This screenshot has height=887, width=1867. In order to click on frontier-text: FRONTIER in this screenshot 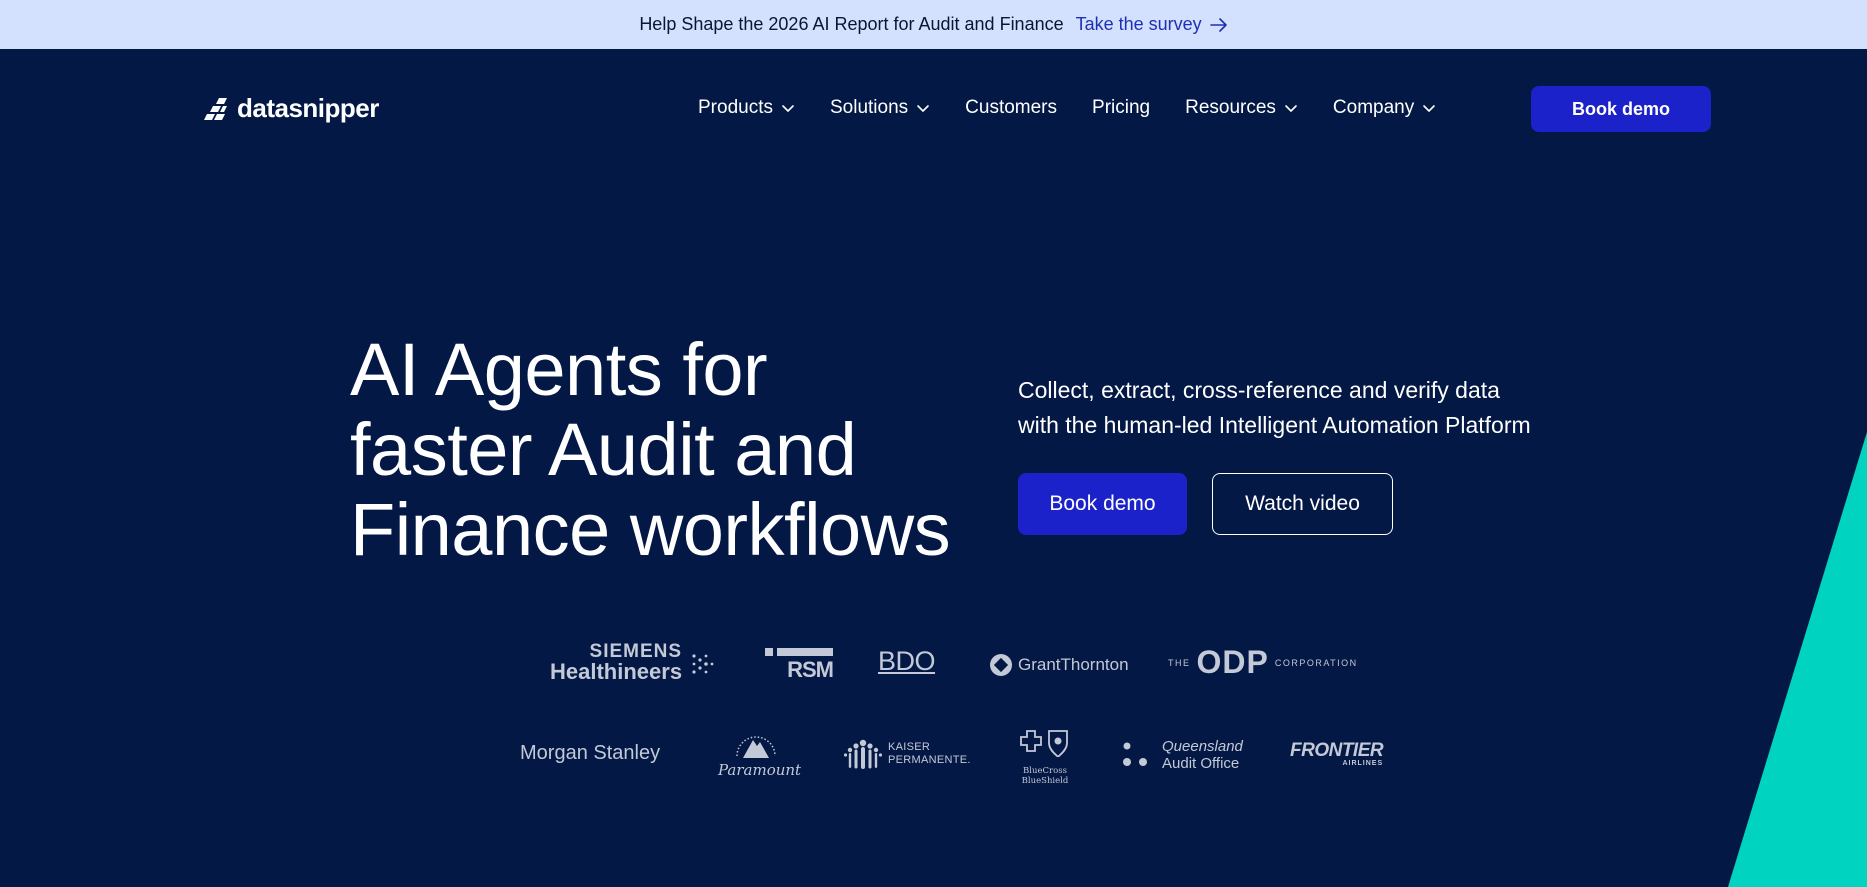, I will do `click(1337, 750)`.